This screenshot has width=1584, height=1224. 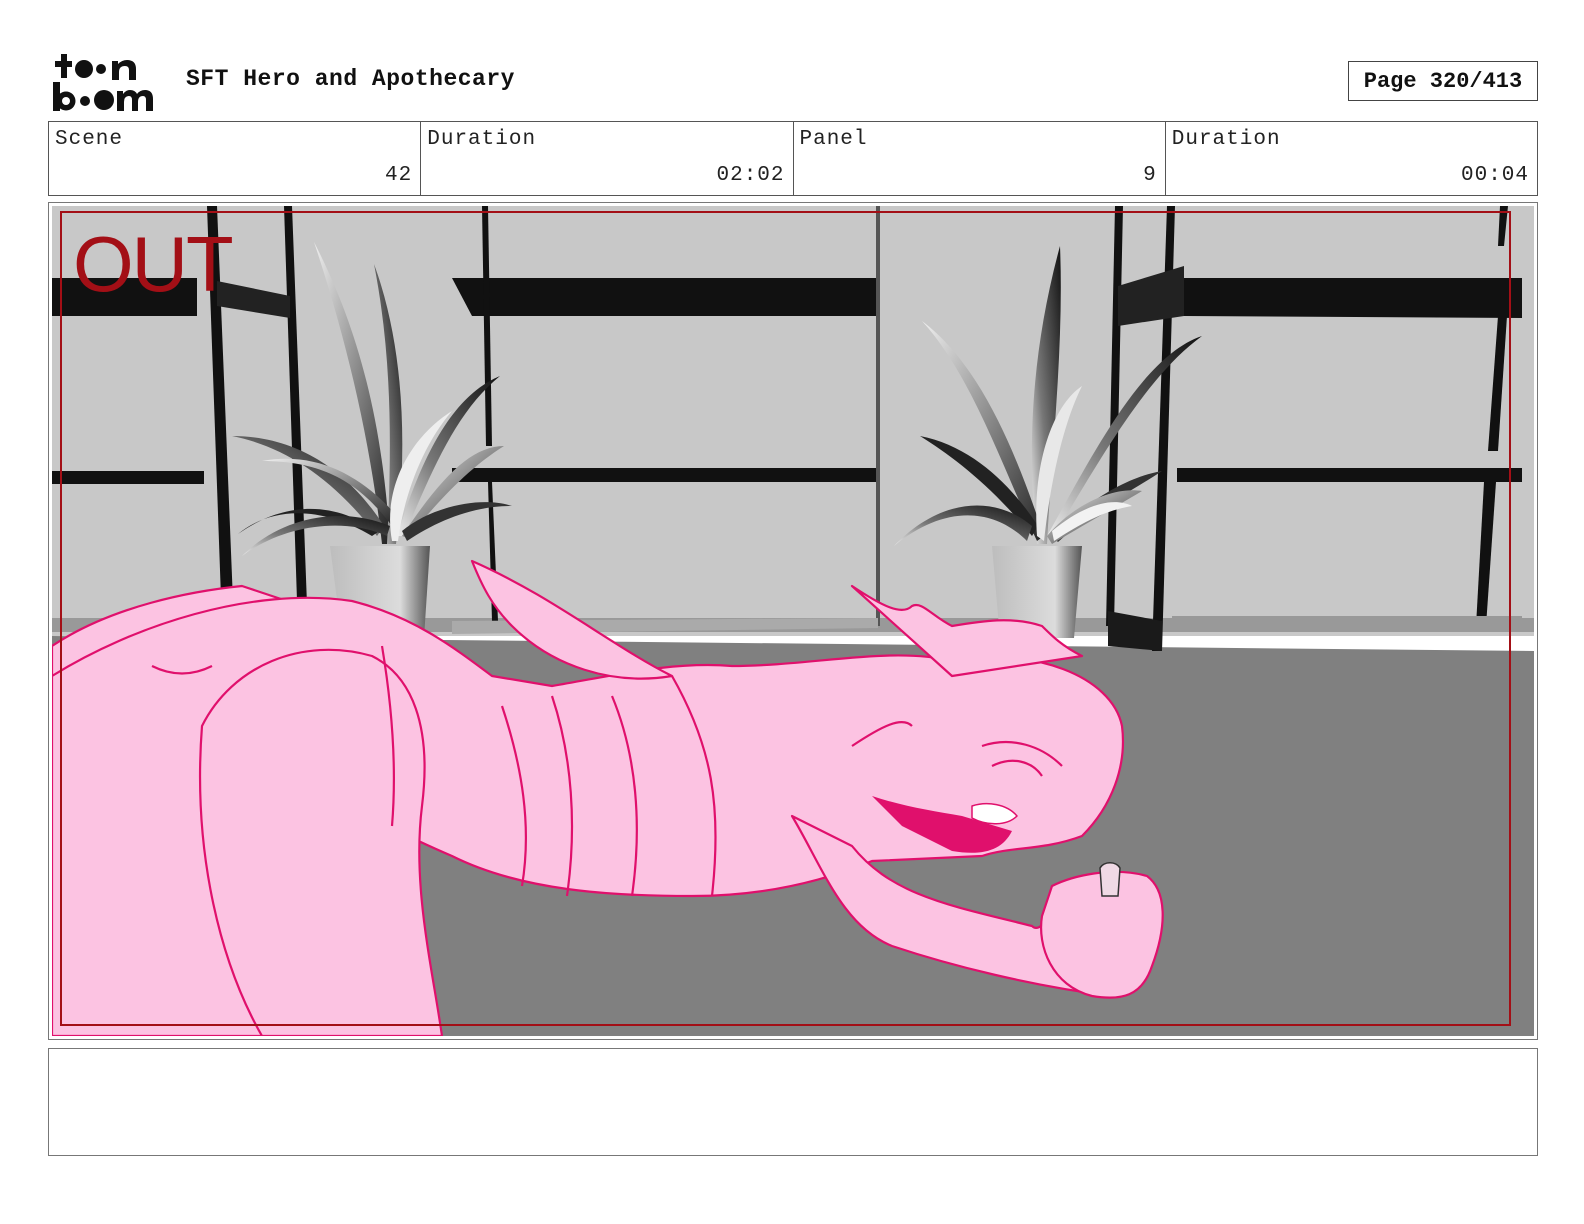 I want to click on panel-label: Panel, so click(x=833, y=139).